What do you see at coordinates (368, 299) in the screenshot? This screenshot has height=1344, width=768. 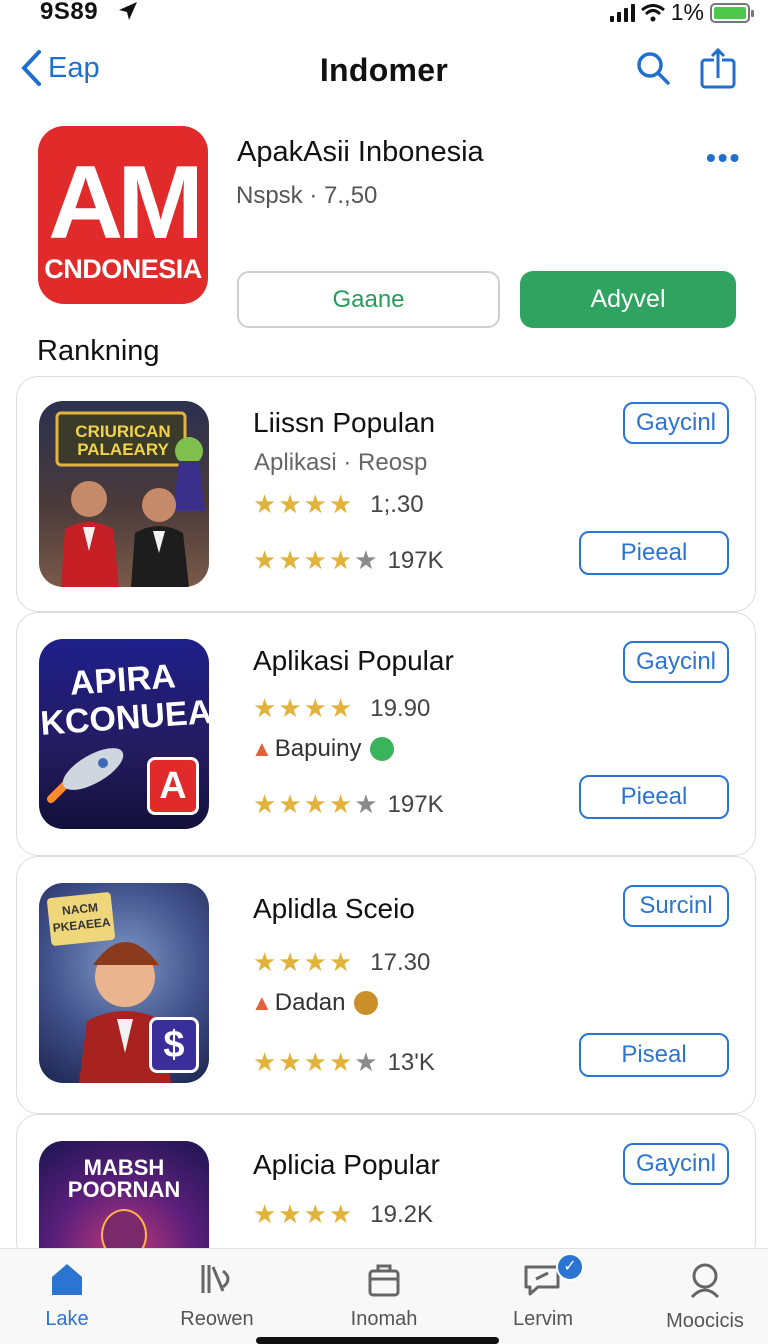 I see `secondary-action-button: Gaane` at bounding box center [368, 299].